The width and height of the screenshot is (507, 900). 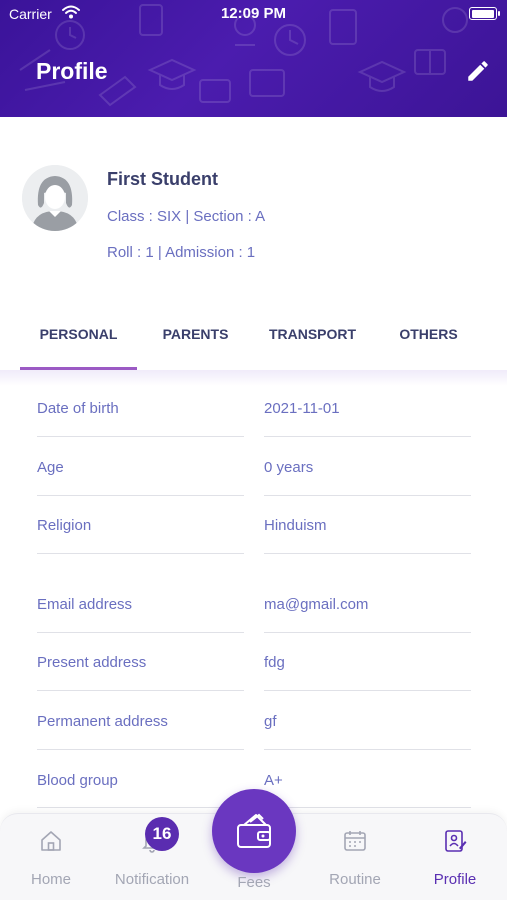 What do you see at coordinates (478, 71) in the screenshot?
I see `edit-profile-button` at bounding box center [478, 71].